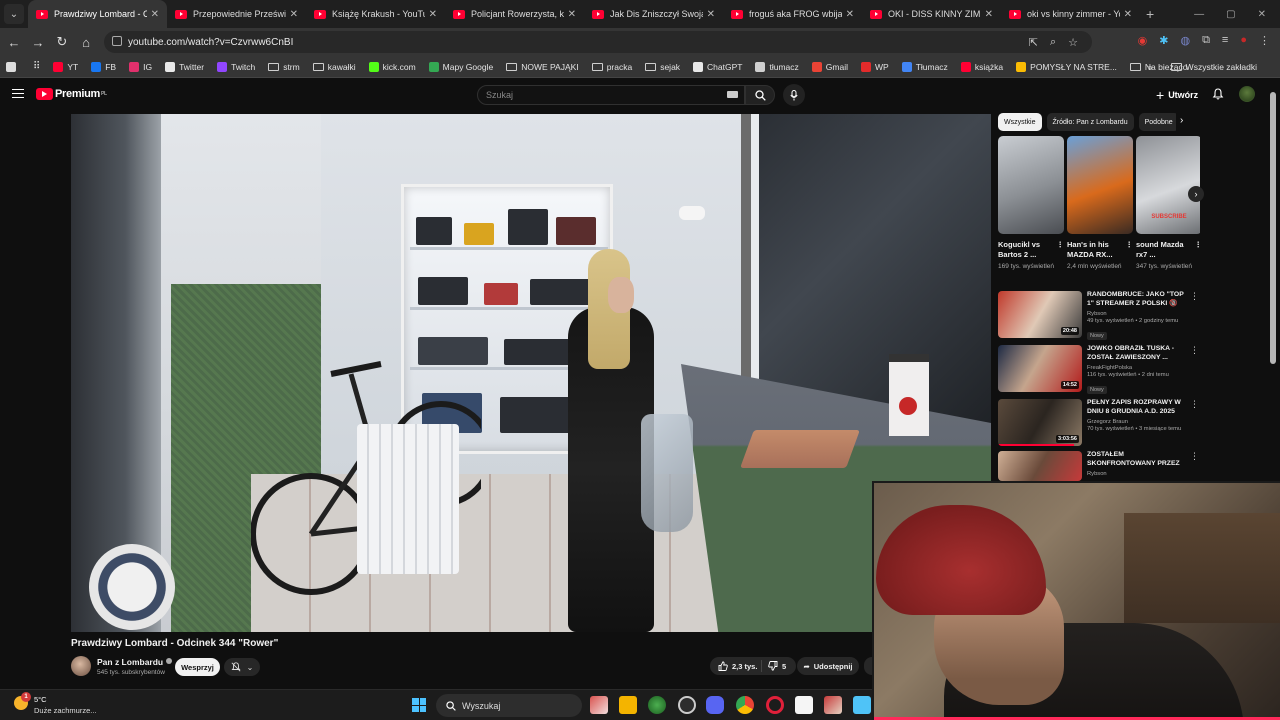  Describe the element at coordinates (1100, 466) in the screenshot. I see `recommended-video: ZOSTAŁEM SKONFRONTOWANY PRZEZ ... Rybson ⋮` at that location.